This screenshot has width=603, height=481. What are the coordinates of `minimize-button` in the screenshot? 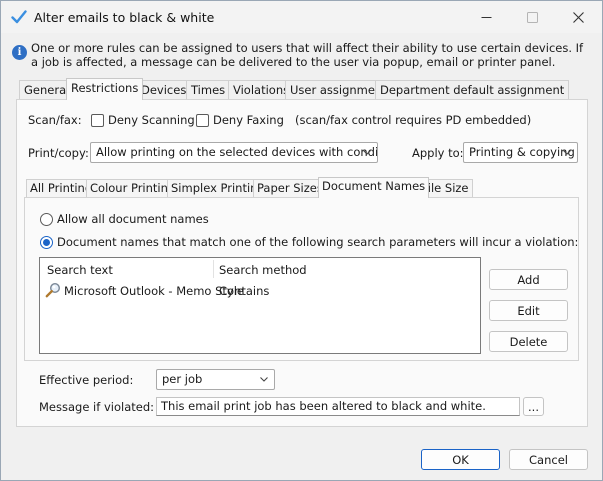 It's located at (486, 17).